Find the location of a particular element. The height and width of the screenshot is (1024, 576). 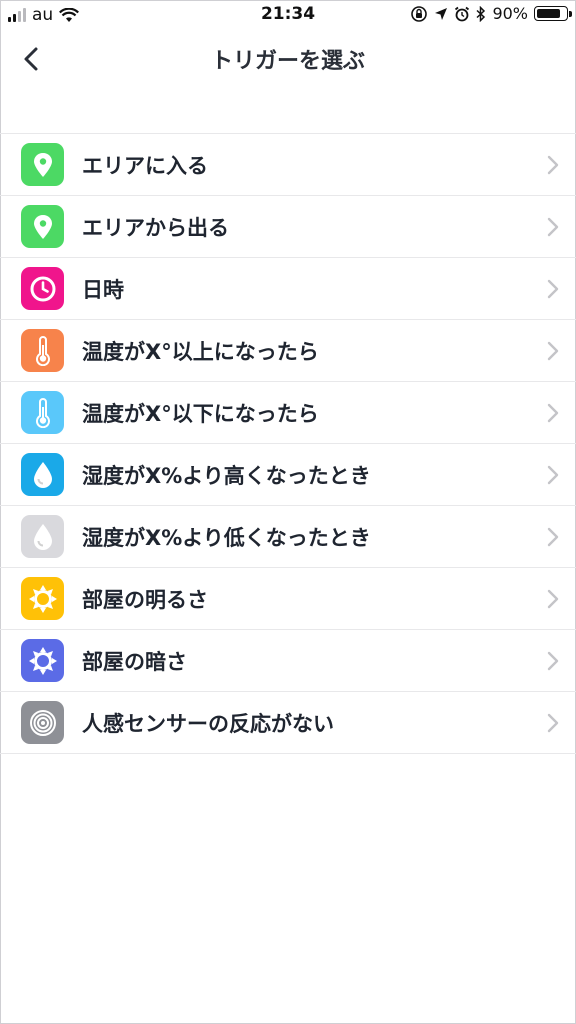

trigger-item: 人感センサーの反応がない is located at coordinates (288, 723).